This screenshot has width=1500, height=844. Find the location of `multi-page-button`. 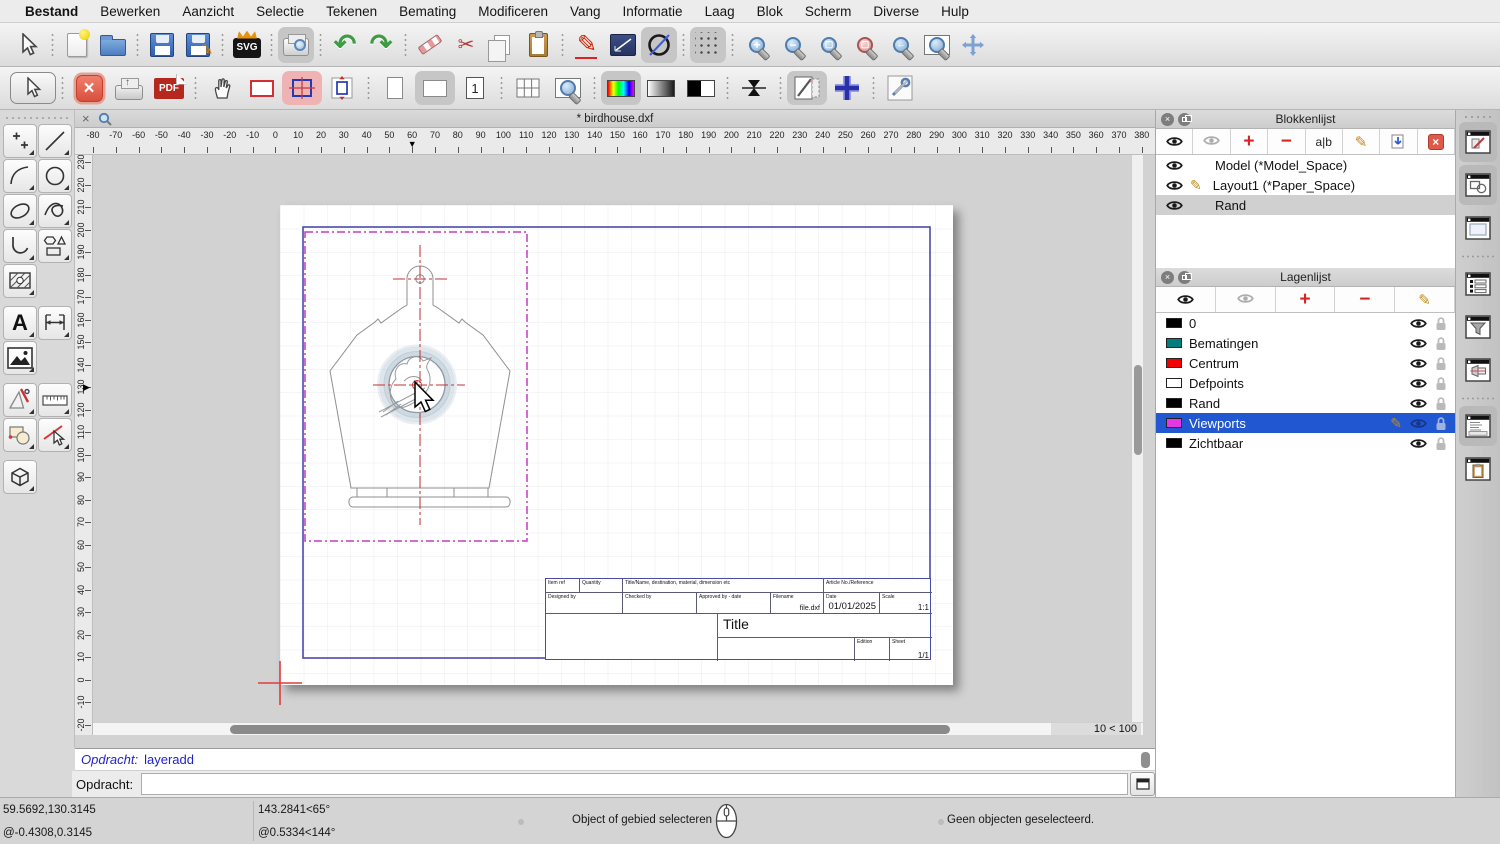

multi-page-button is located at coordinates (528, 88).